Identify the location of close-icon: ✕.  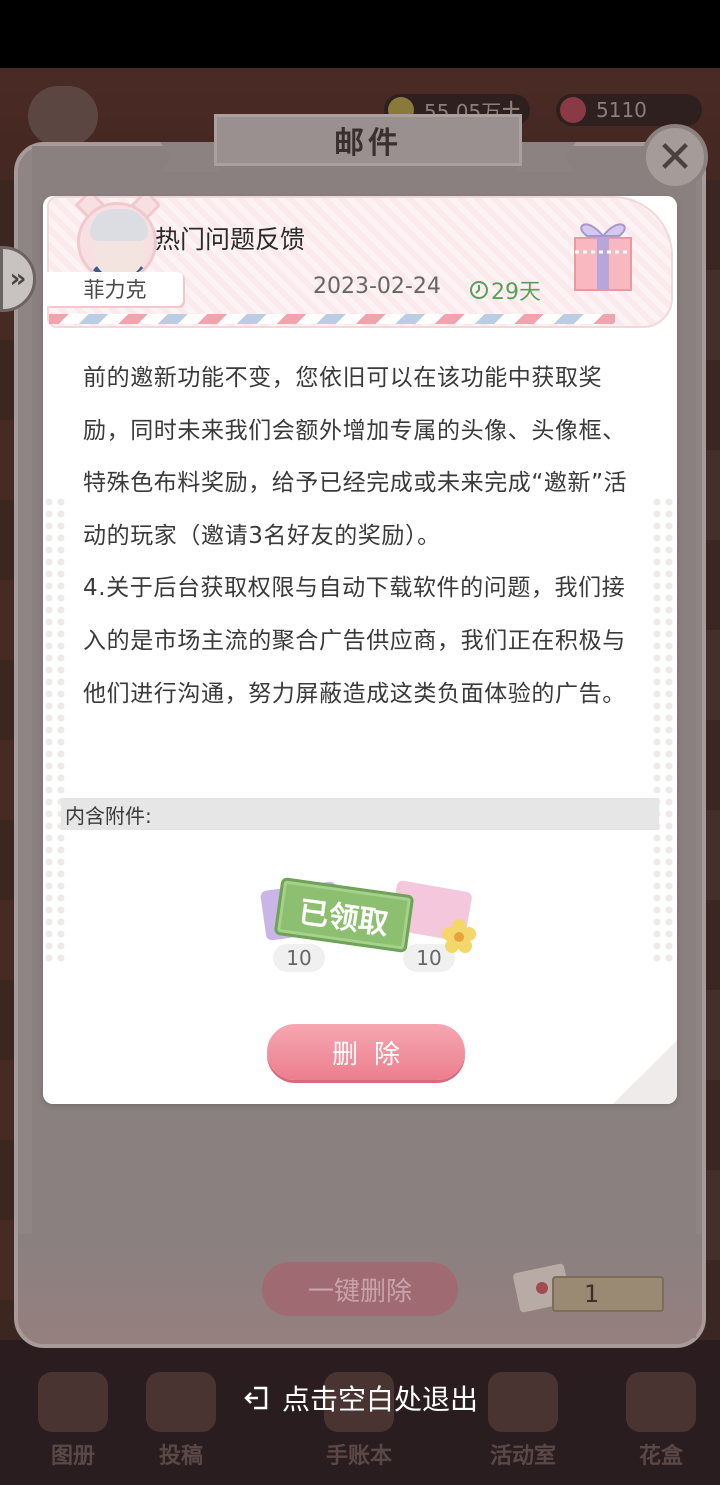
(675, 157).